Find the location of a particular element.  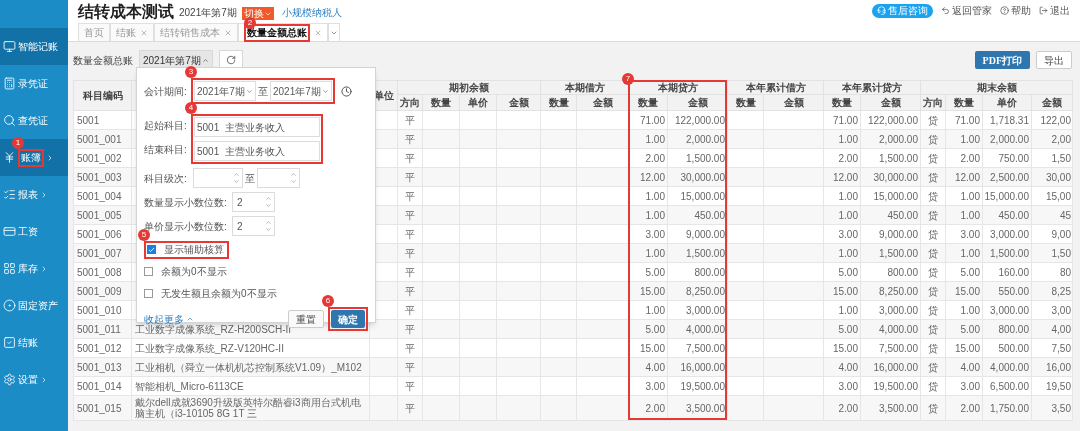

header-link: 帮助 is located at coordinates (1015, 10).